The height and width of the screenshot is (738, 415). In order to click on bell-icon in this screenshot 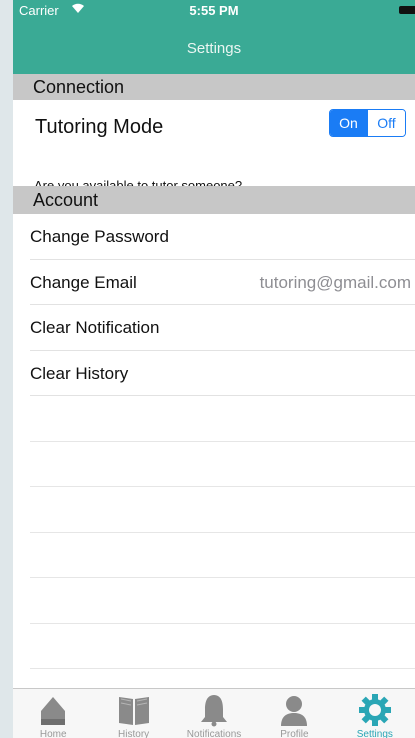, I will do `click(214, 710)`.